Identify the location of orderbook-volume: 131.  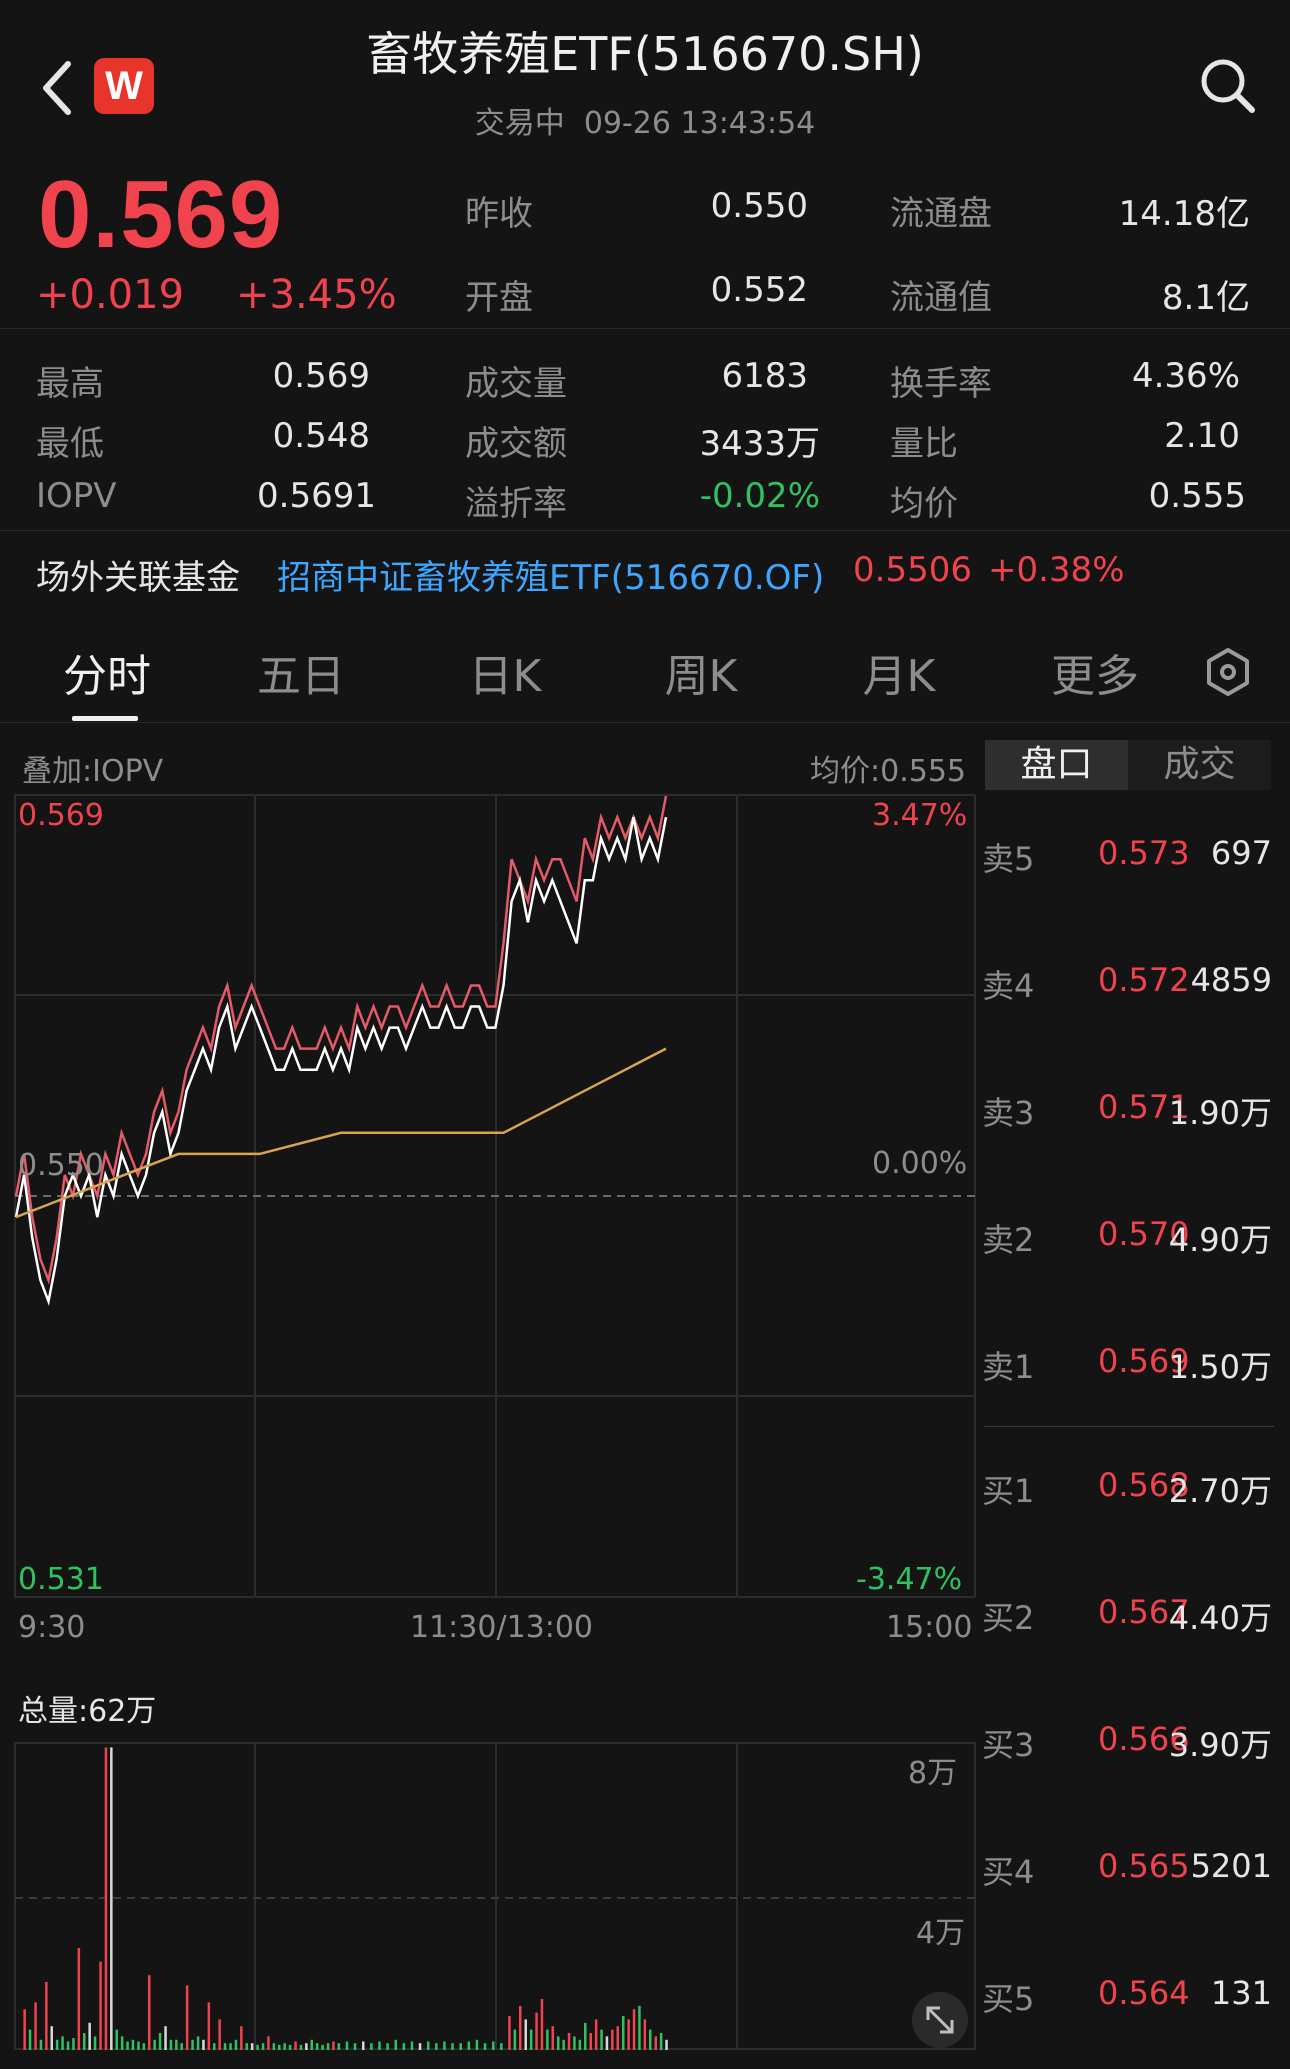
(1241, 1993).